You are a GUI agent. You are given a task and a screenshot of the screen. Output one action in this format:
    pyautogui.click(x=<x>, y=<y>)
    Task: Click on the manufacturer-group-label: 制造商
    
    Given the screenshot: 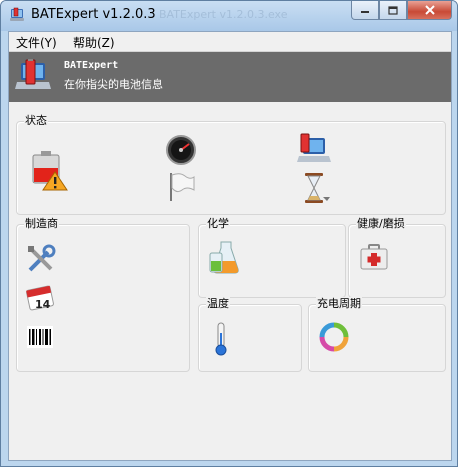 What is the action you would take?
    pyautogui.click(x=41, y=224)
    